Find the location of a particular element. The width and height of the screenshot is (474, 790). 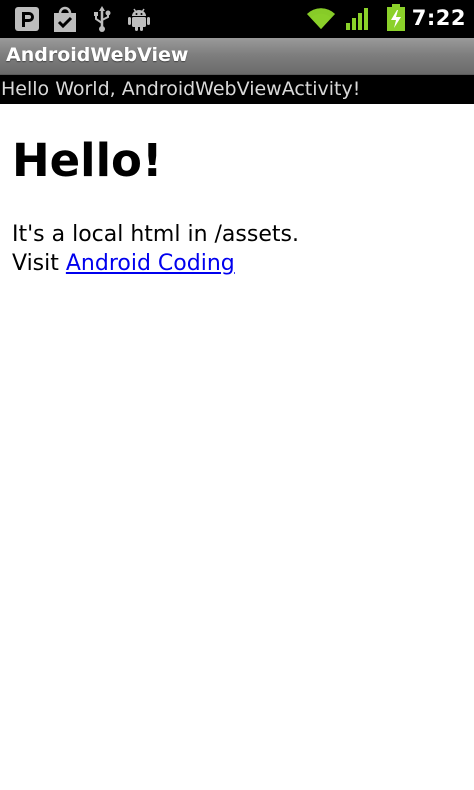

hello-text: Hello World, AndroidWebViewActivity! is located at coordinates (181, 89).